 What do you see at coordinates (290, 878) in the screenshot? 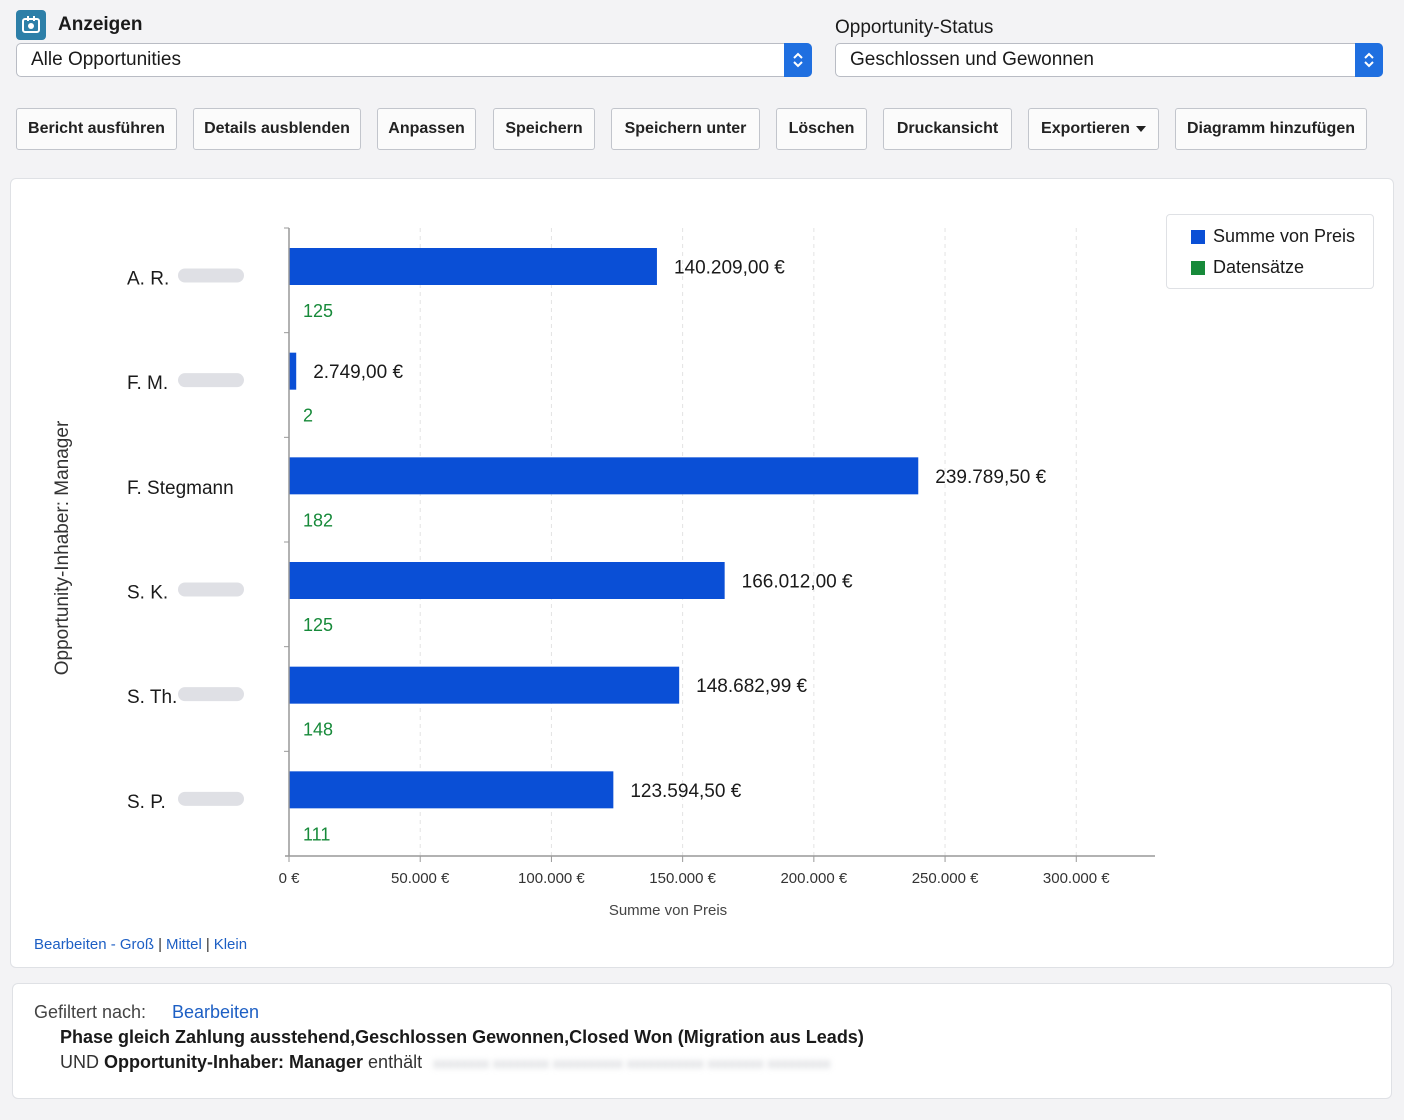
I see `x-tick-label: 0 €` at bounding box center [290, 878].